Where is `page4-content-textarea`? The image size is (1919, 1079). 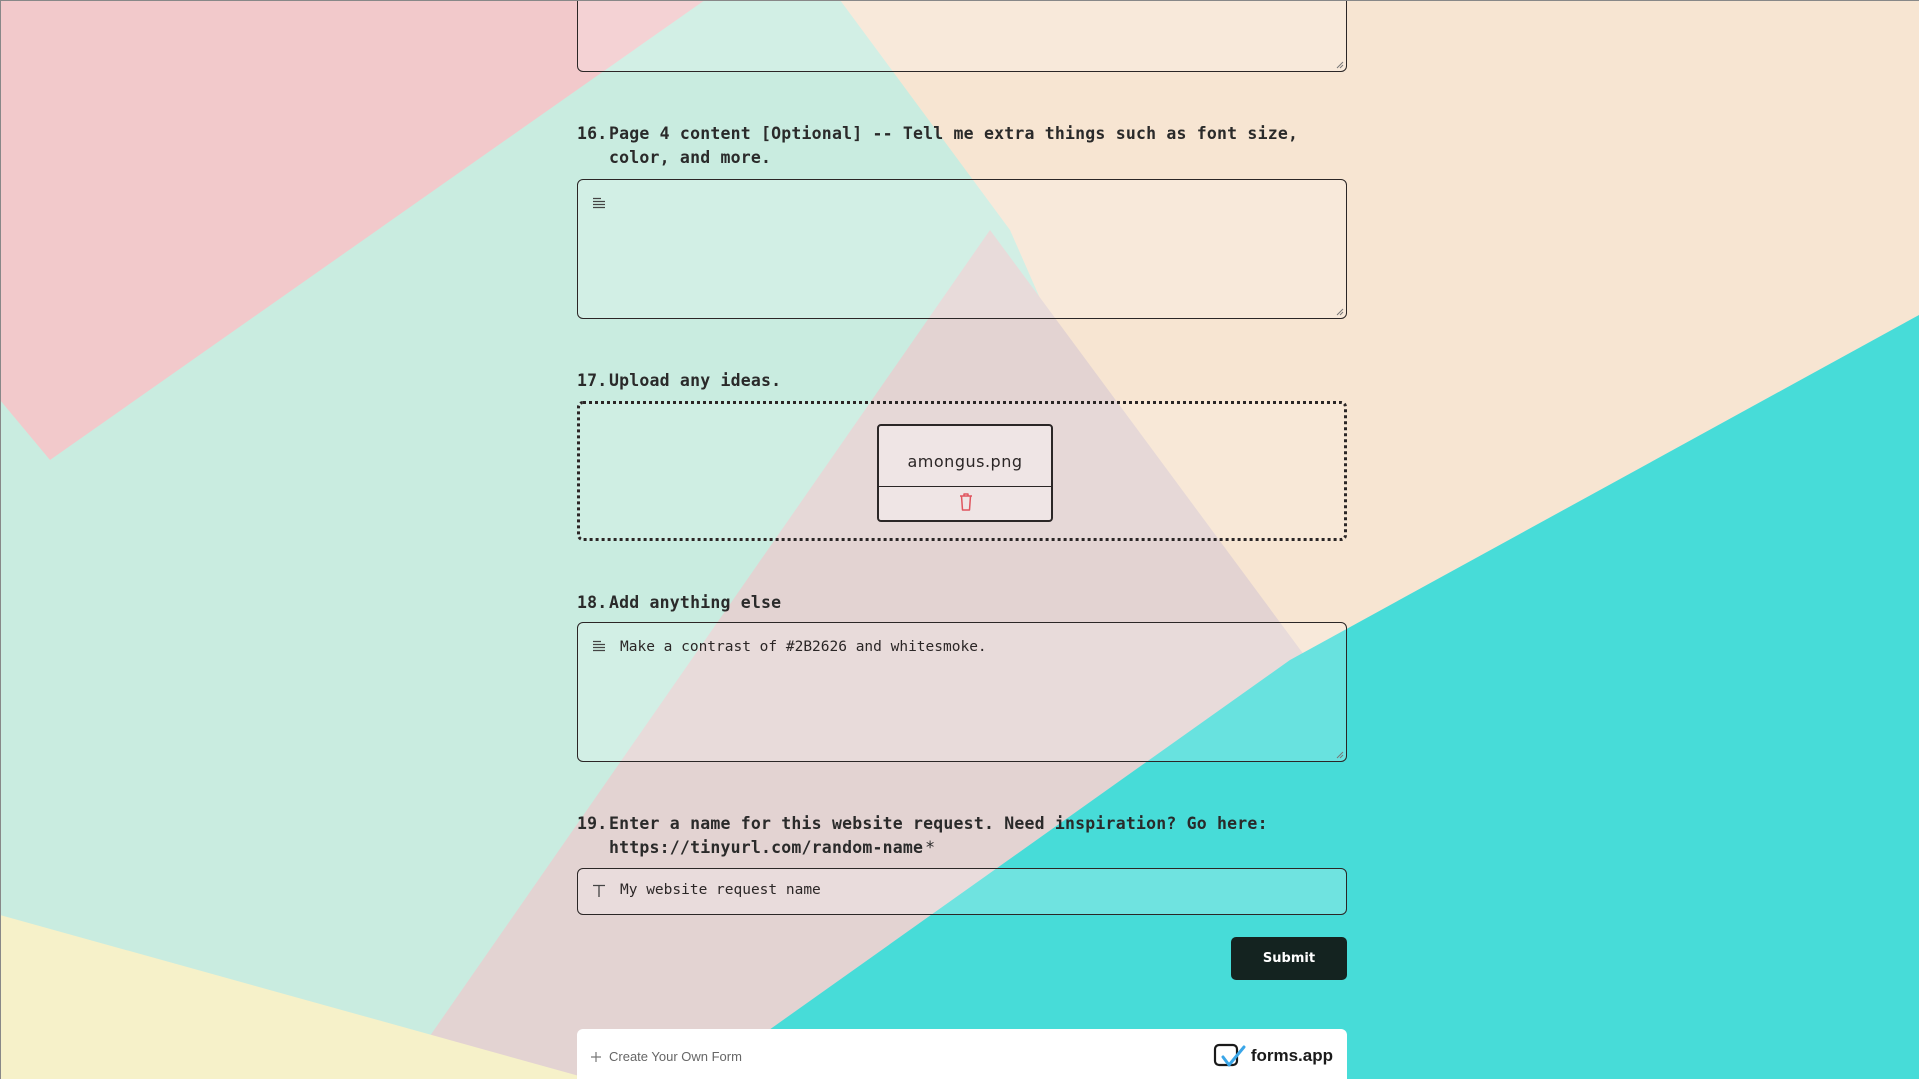
page4-content-textarea is located at coordinates (962, 249).